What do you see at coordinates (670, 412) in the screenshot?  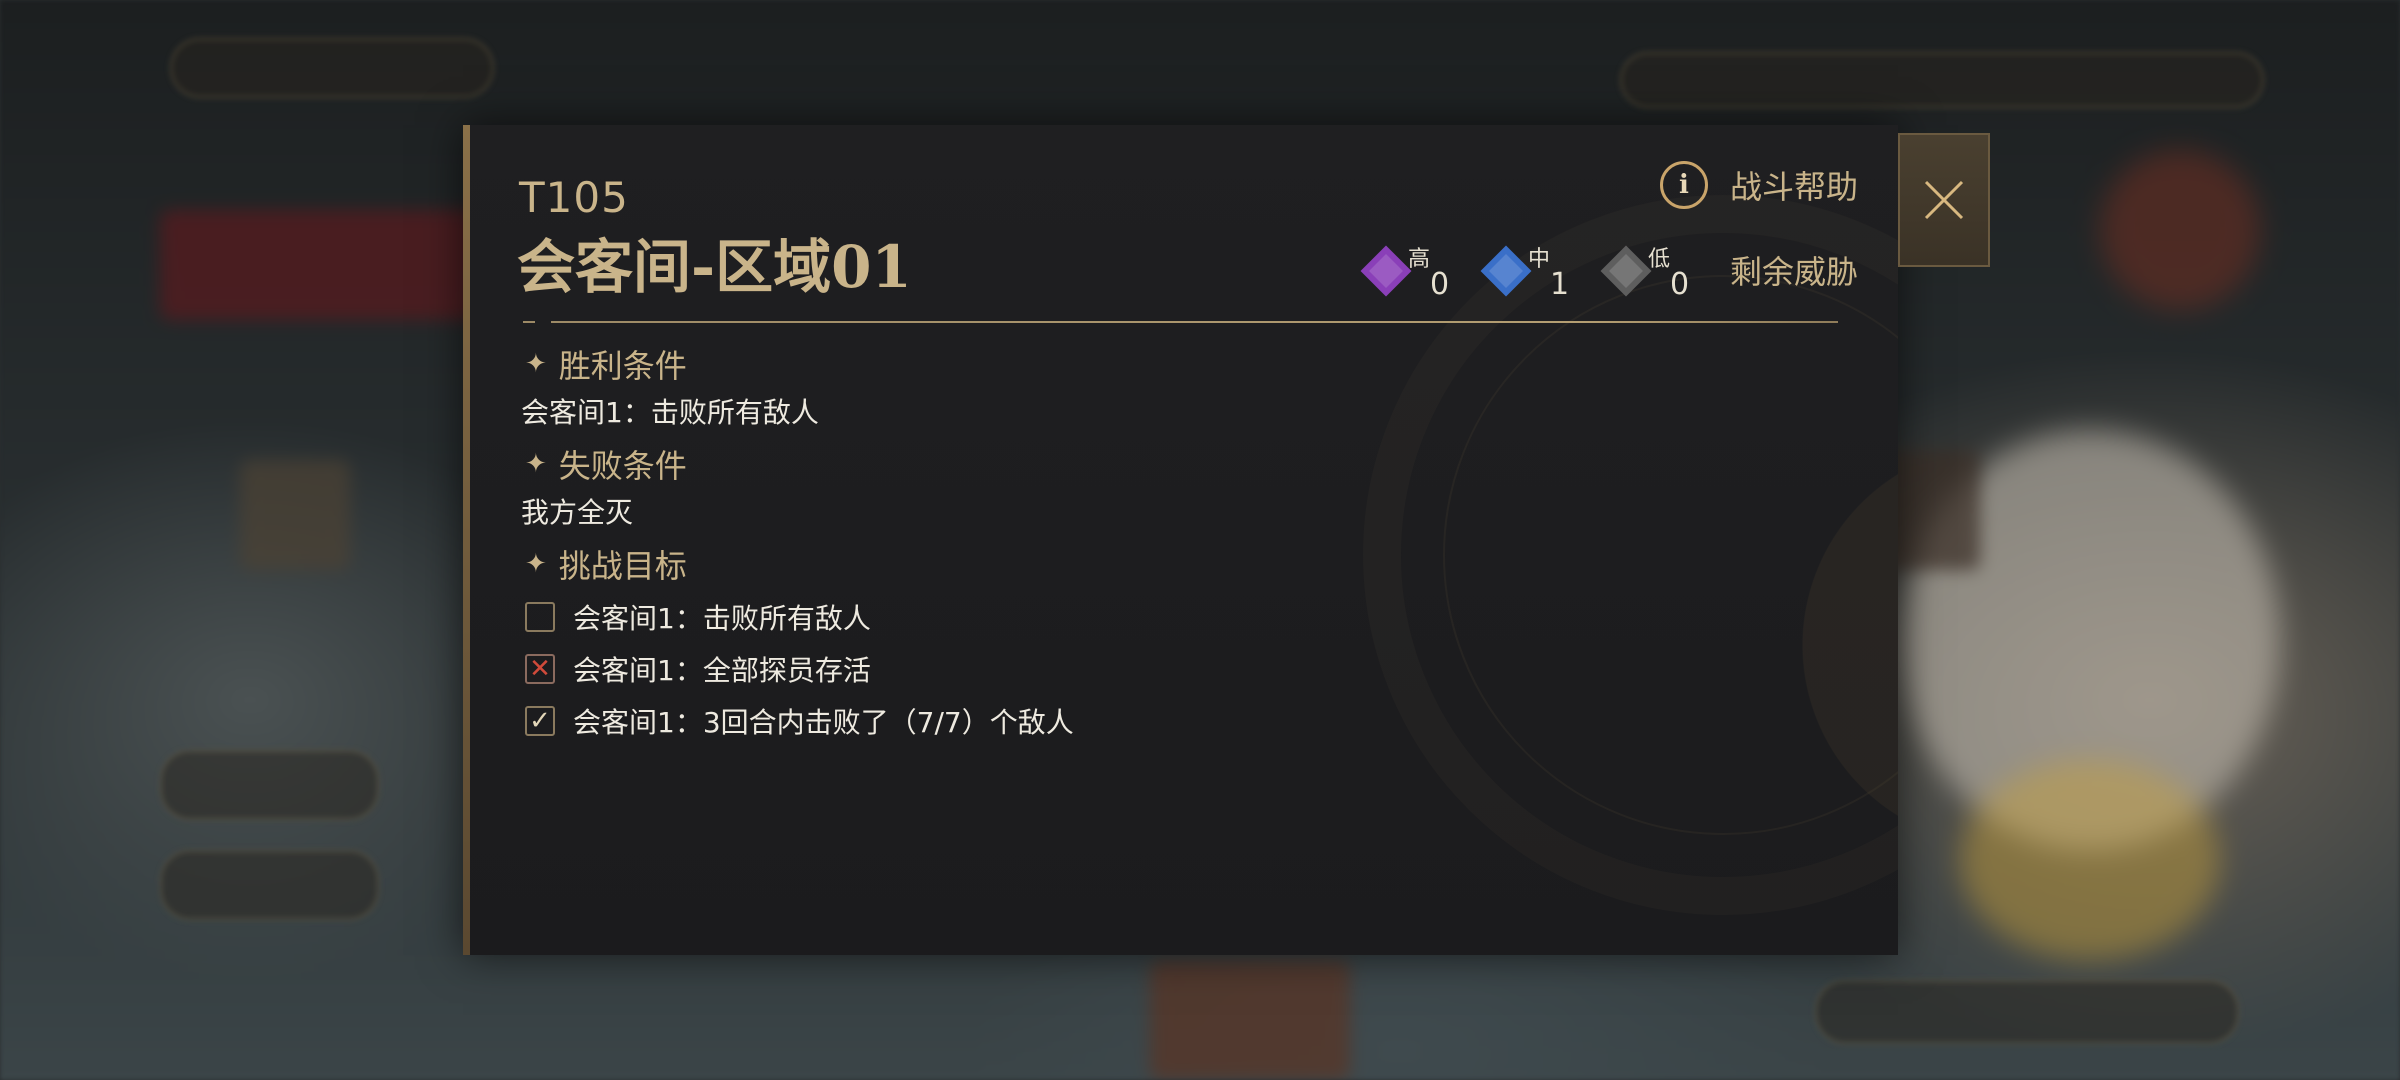 I see `victory-text: 会客间1：击败所有敌人` at bounding box center [670, 412].